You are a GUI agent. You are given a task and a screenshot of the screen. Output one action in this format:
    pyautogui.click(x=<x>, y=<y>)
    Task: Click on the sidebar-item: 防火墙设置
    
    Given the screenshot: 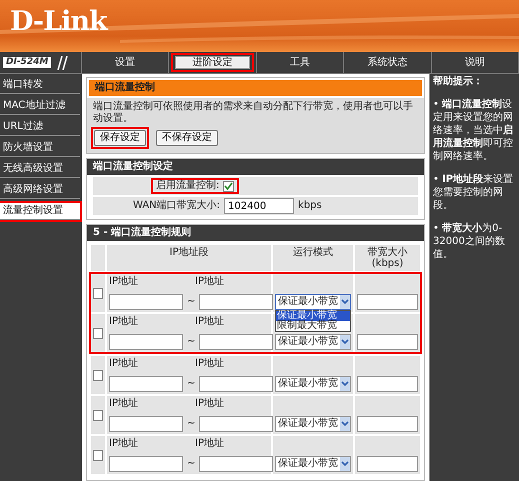 What is the action you would take?
    pyautogui.click(x=40, y=148)
    